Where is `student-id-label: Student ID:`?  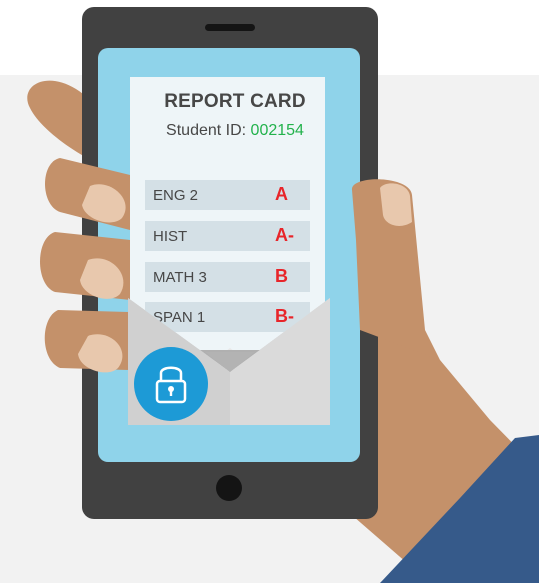
student-id-label: Student ID: is located at coordinates (208, 130).